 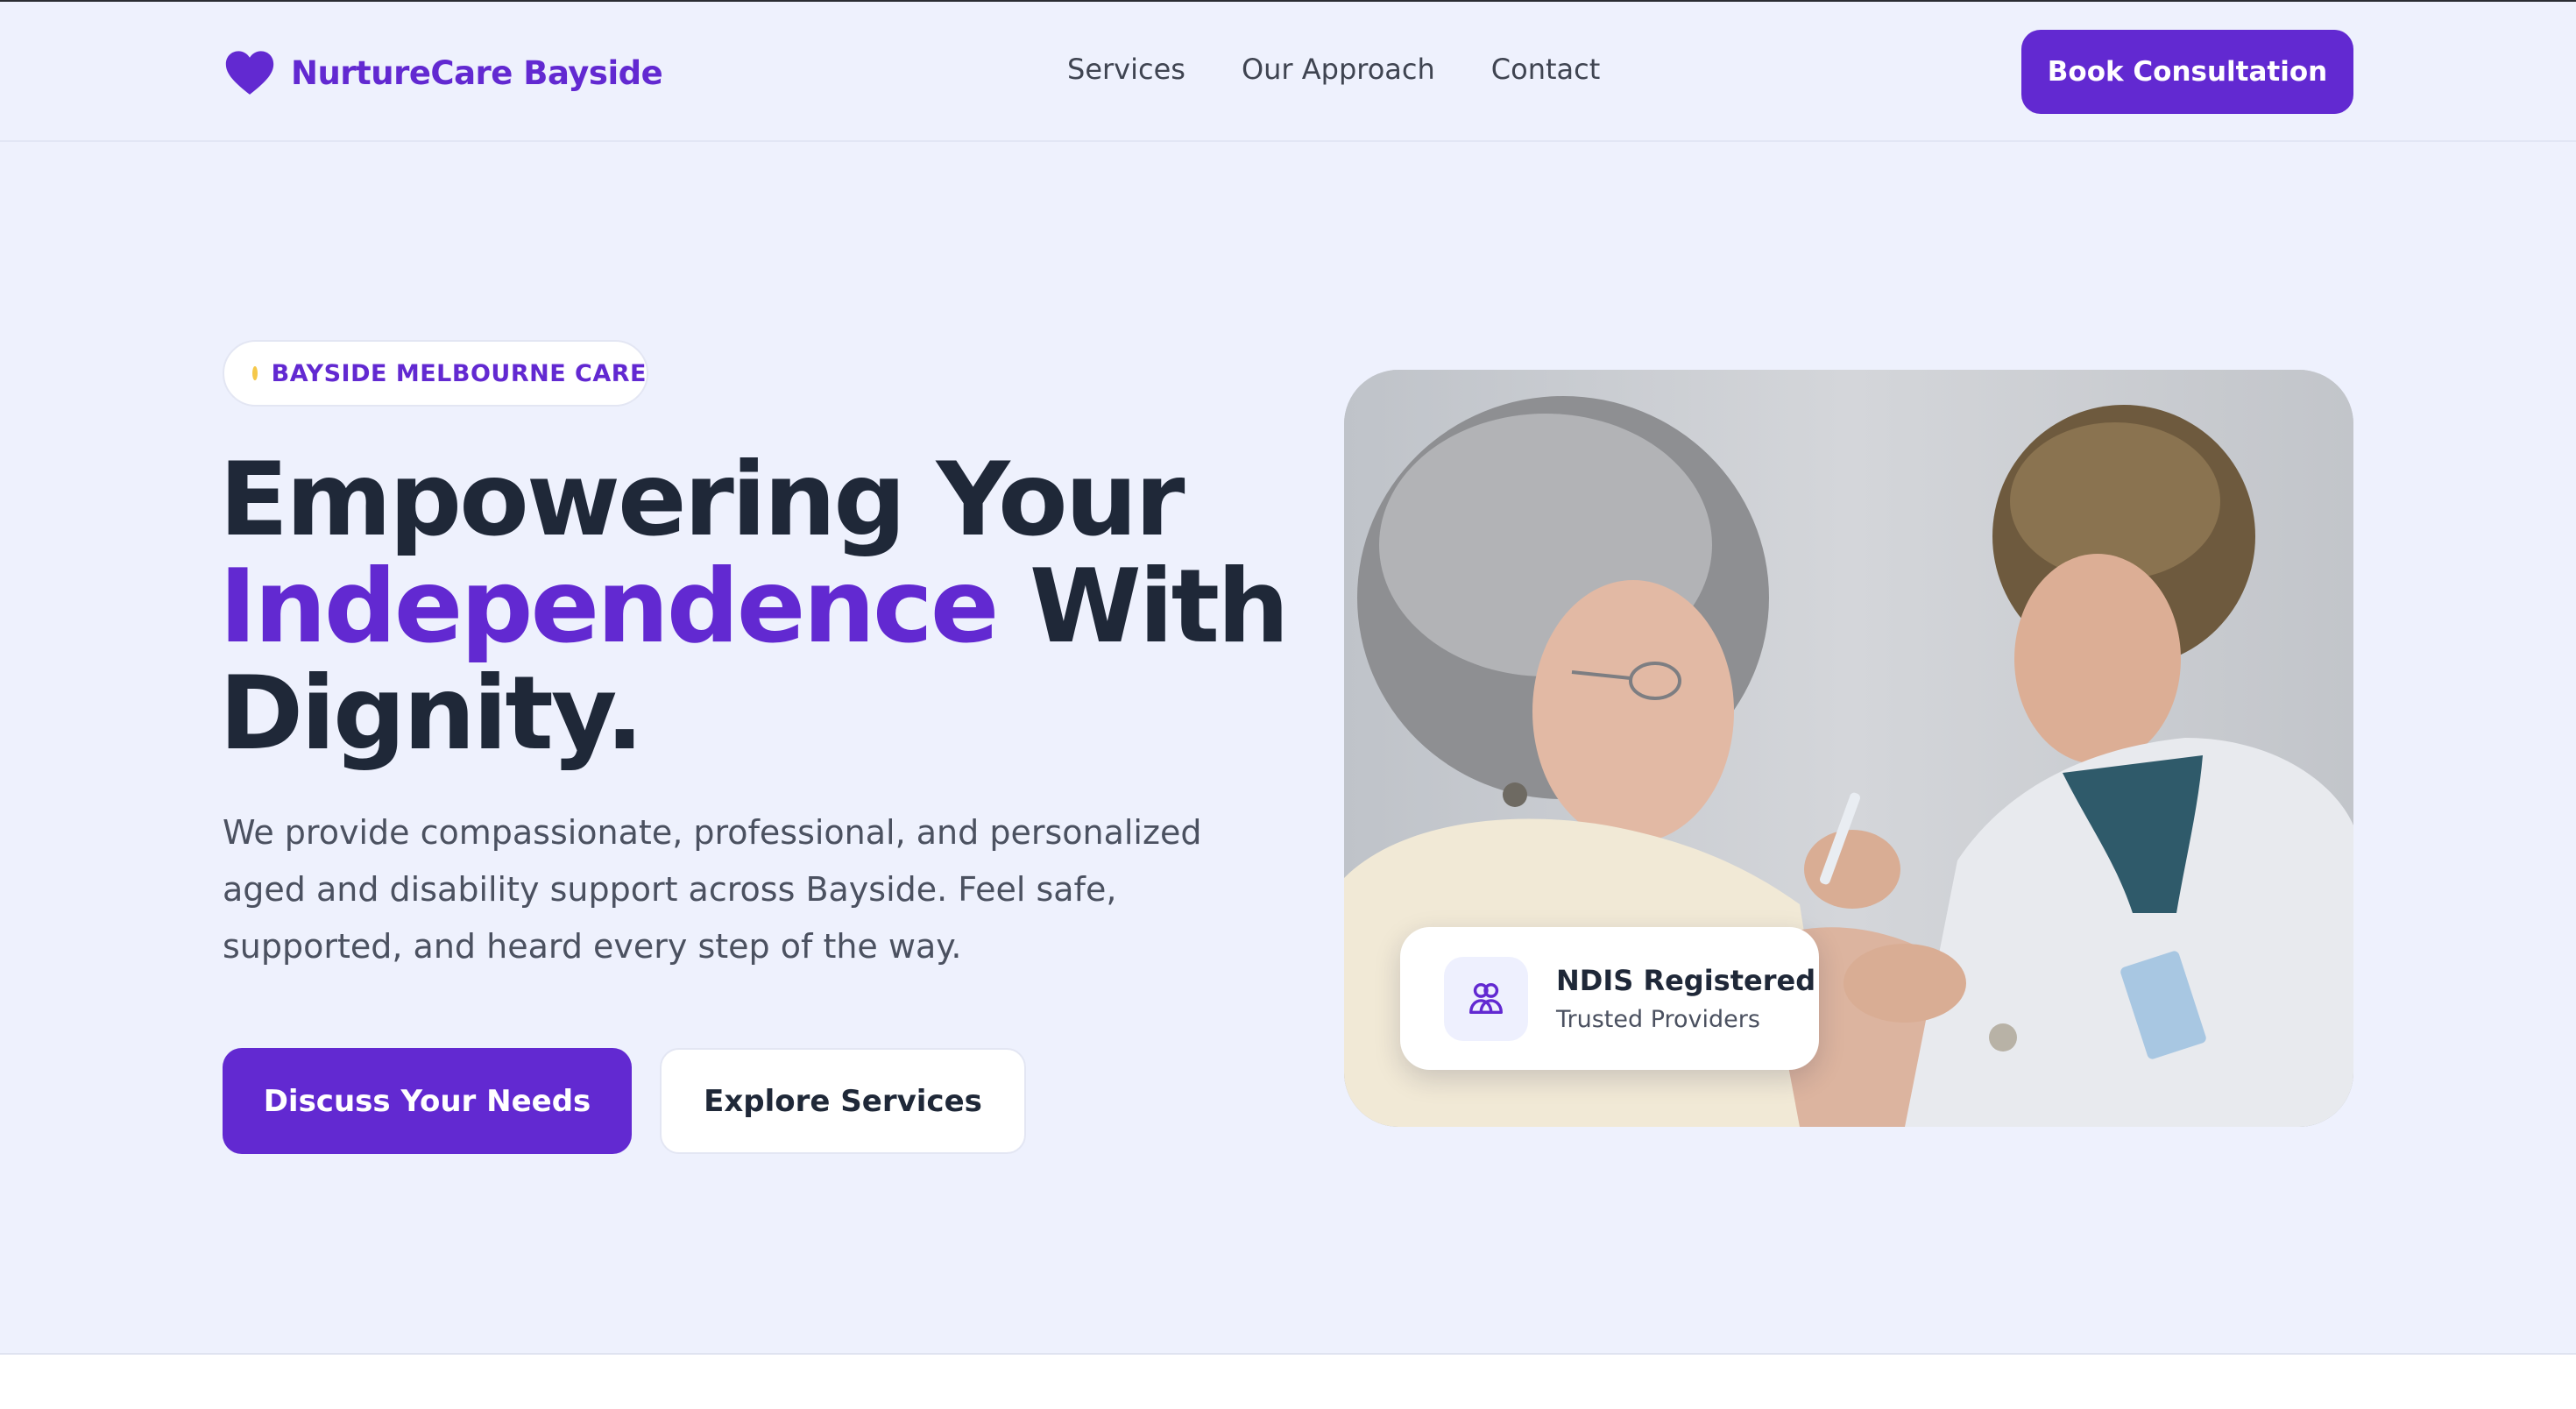 What do you see at coordinates (1658, 1019) in the screenshot?
I see `card-subtitle: Trusted Providers` at bounding box center [1658, 1019].